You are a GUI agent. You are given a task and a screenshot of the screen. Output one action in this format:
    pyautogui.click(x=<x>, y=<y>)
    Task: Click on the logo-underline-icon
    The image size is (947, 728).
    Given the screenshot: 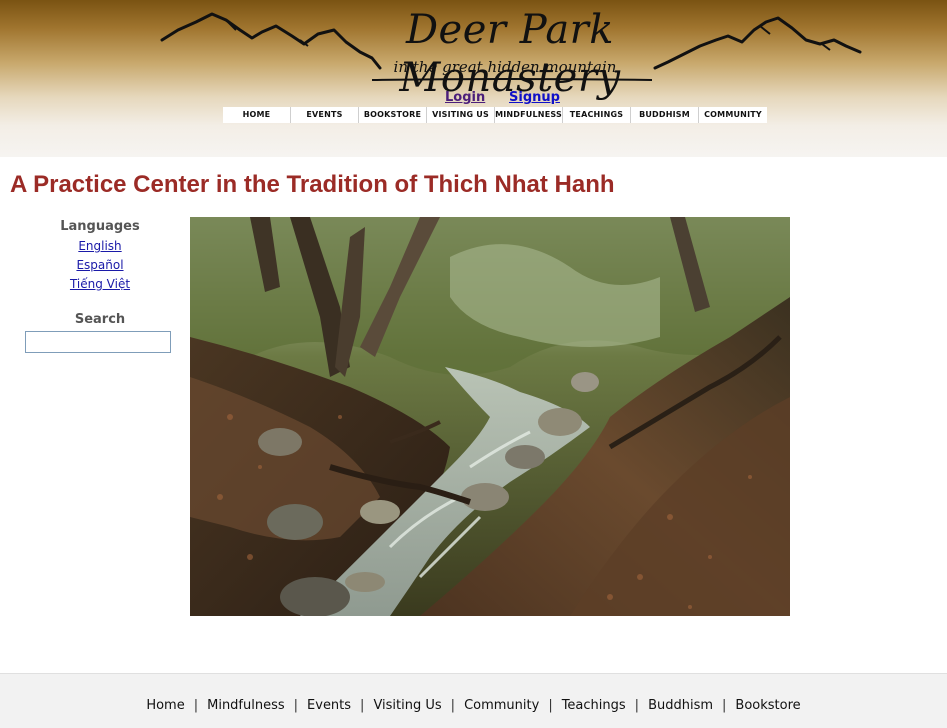 What is the action you would take?
    pyautogui.click(x=512, y=79)
    